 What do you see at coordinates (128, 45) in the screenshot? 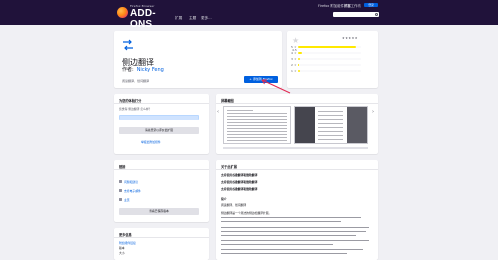
I see `translate-arrows-icon` at bounding box center [128, 45].